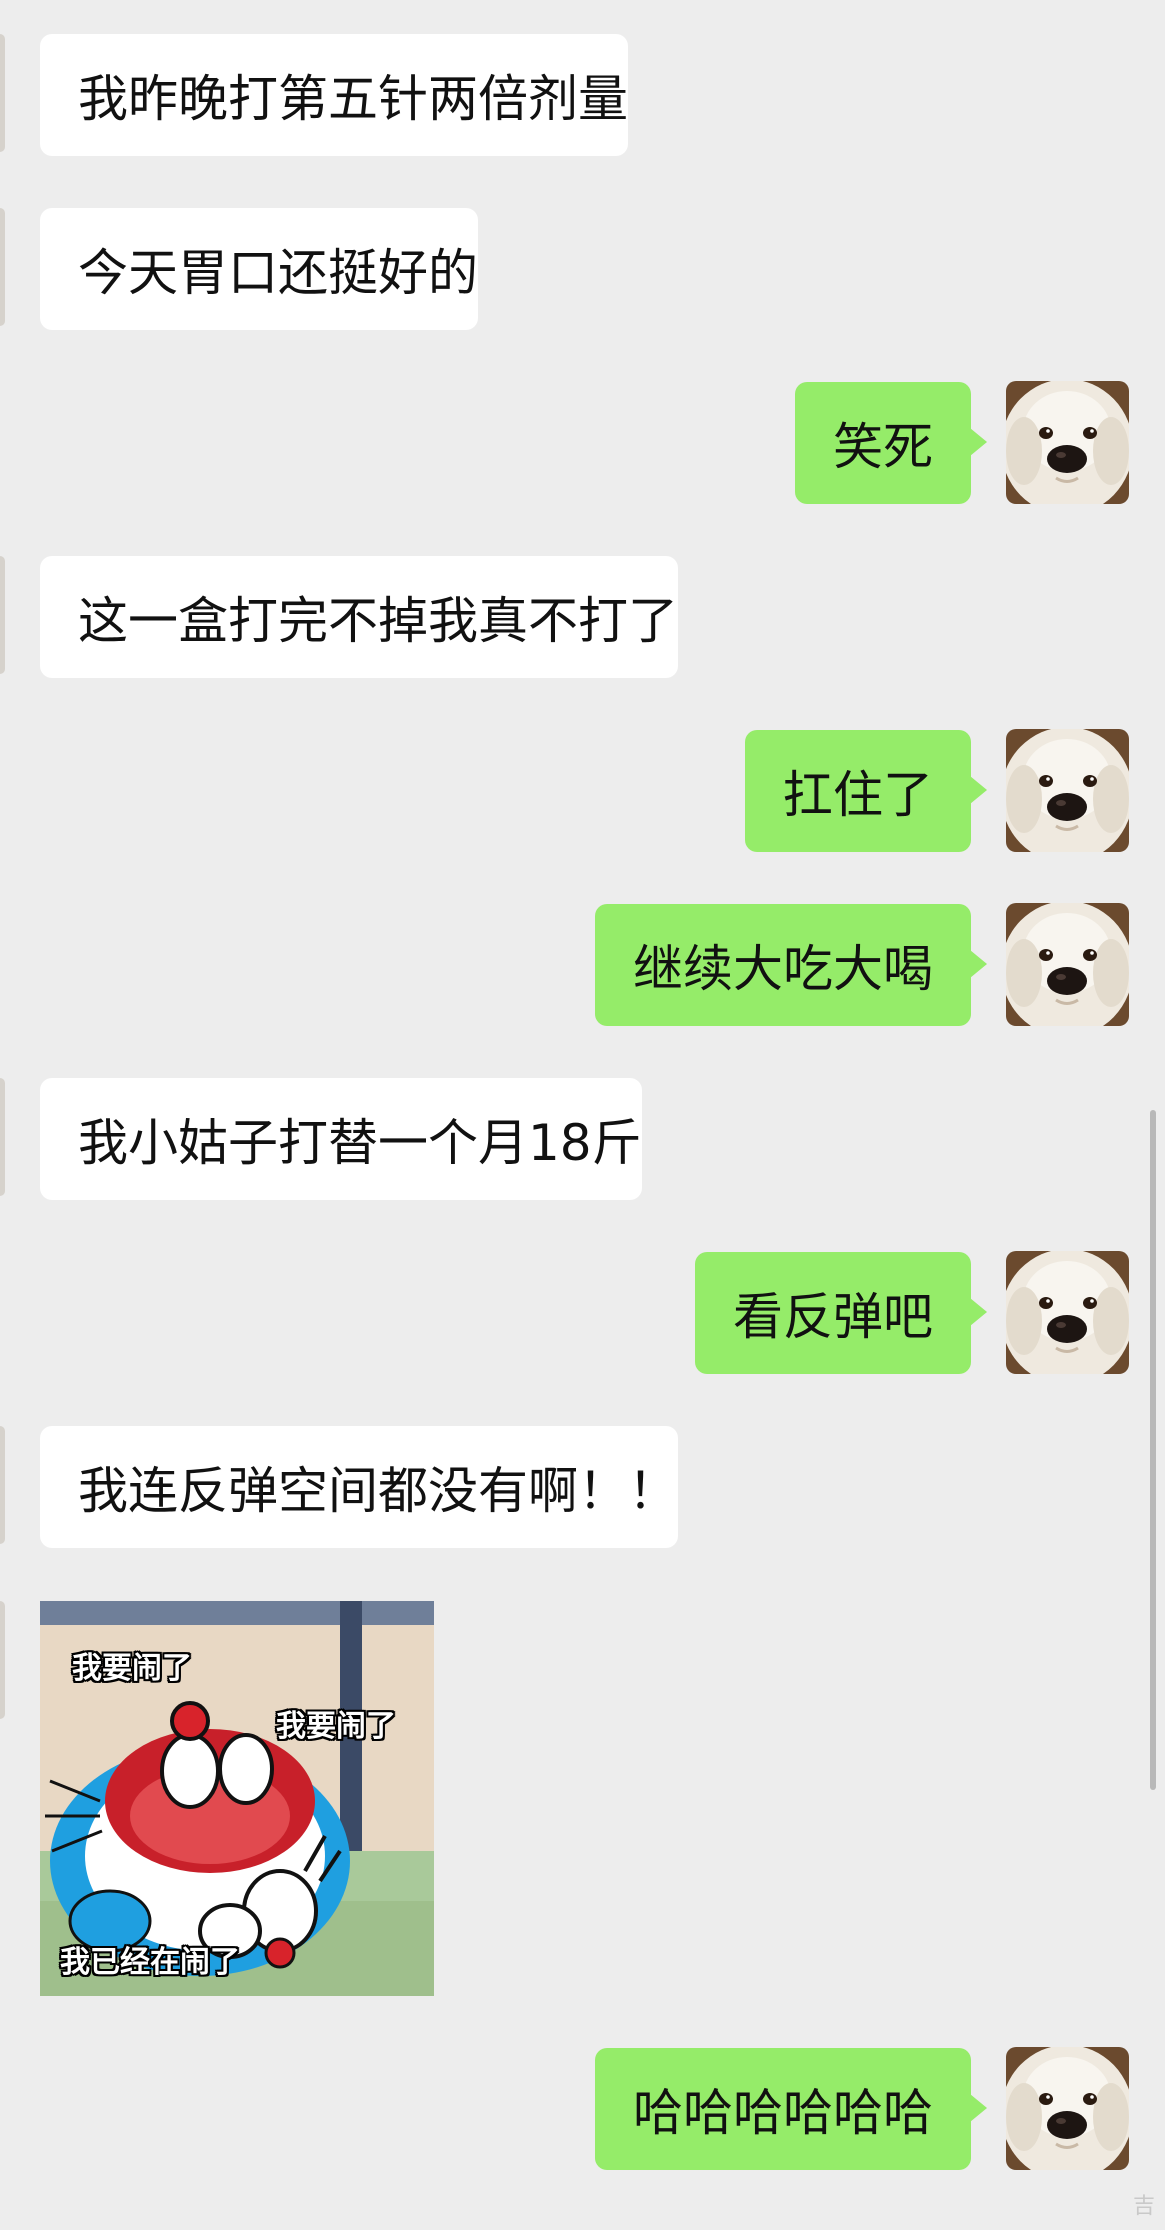  What do you see at coordinates (783, 969) in the screenshot?
I see `message-text: 继续大吃大喝` at bounding box center [783, 969].